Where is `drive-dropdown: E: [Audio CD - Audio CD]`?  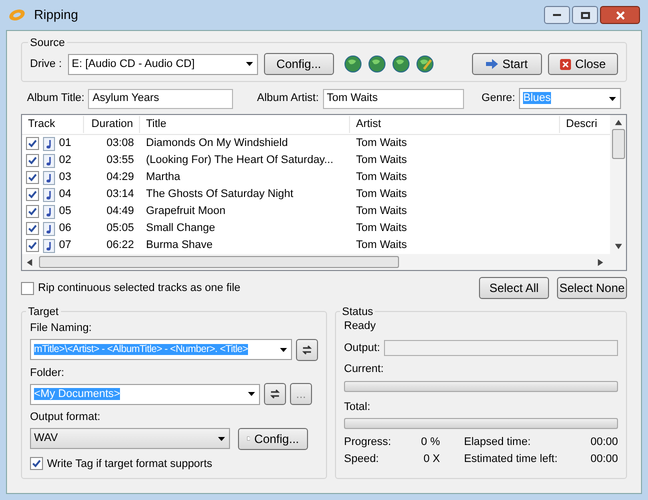 drive-dropdown: E: [Audio CD - Audio CD] is located at coordinates (163, 64).